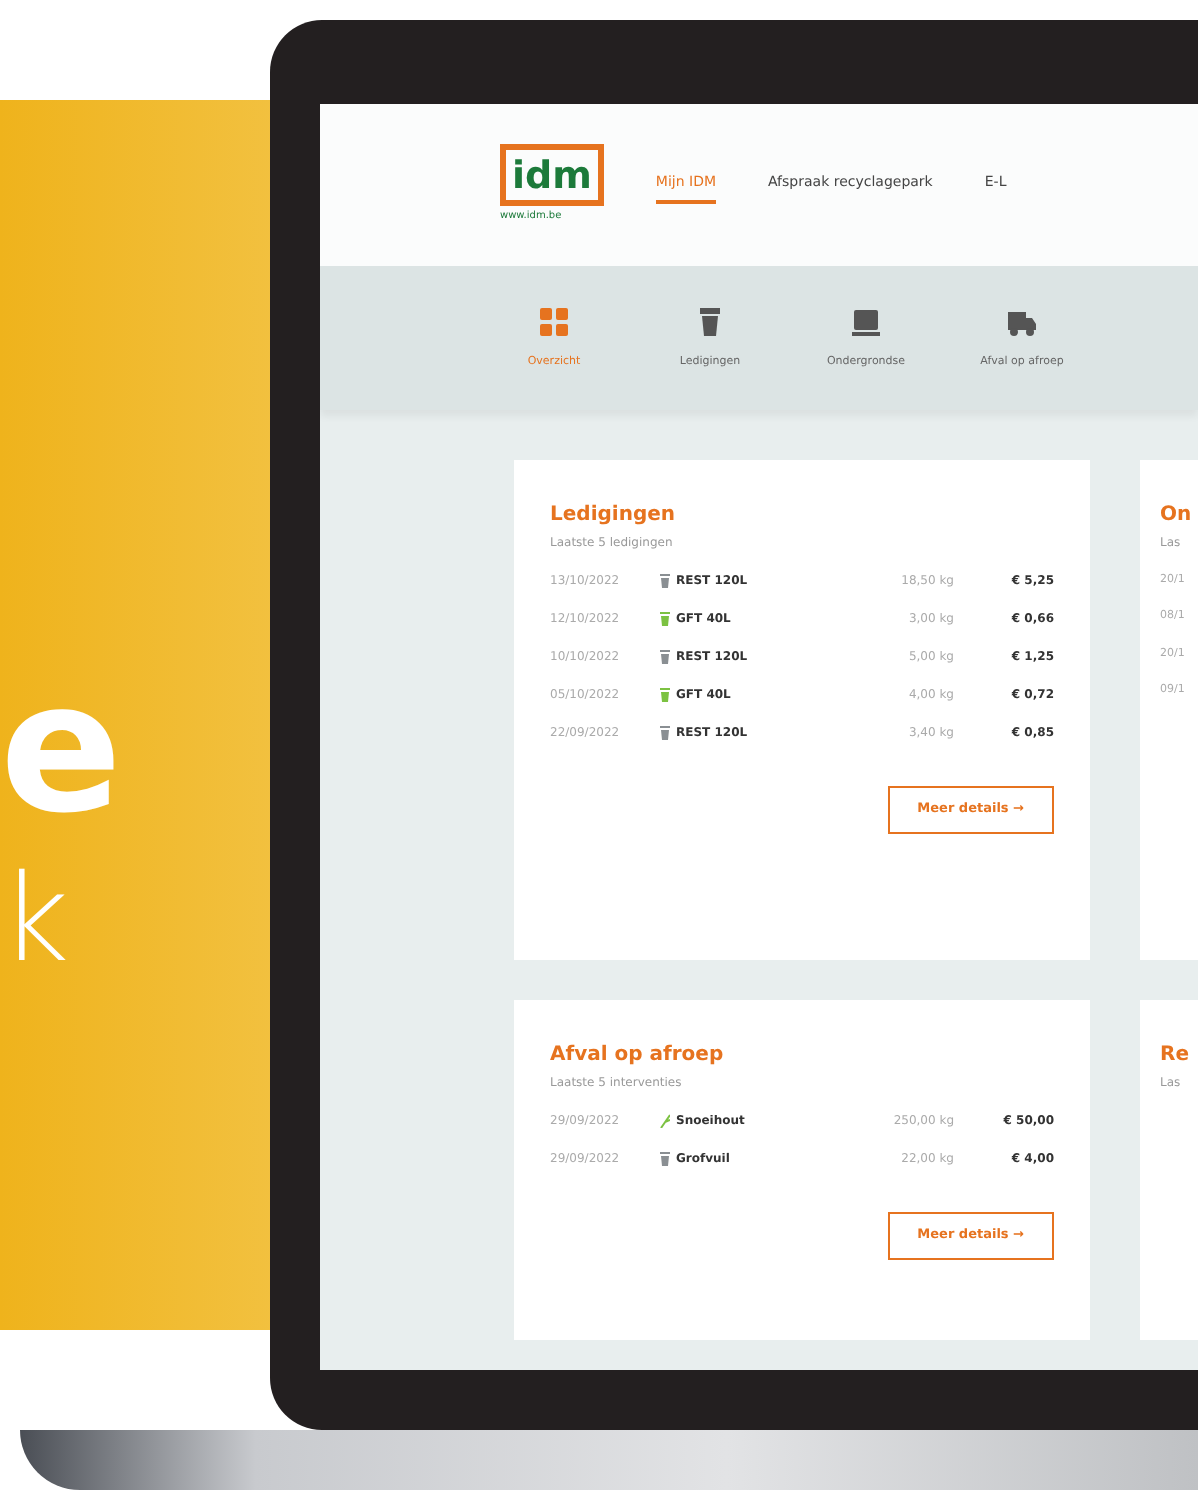  What do you see at coordinates (614, 516) in the screenshot?
I see `card-title: Ledigingen` at bounding box center [614, 516].